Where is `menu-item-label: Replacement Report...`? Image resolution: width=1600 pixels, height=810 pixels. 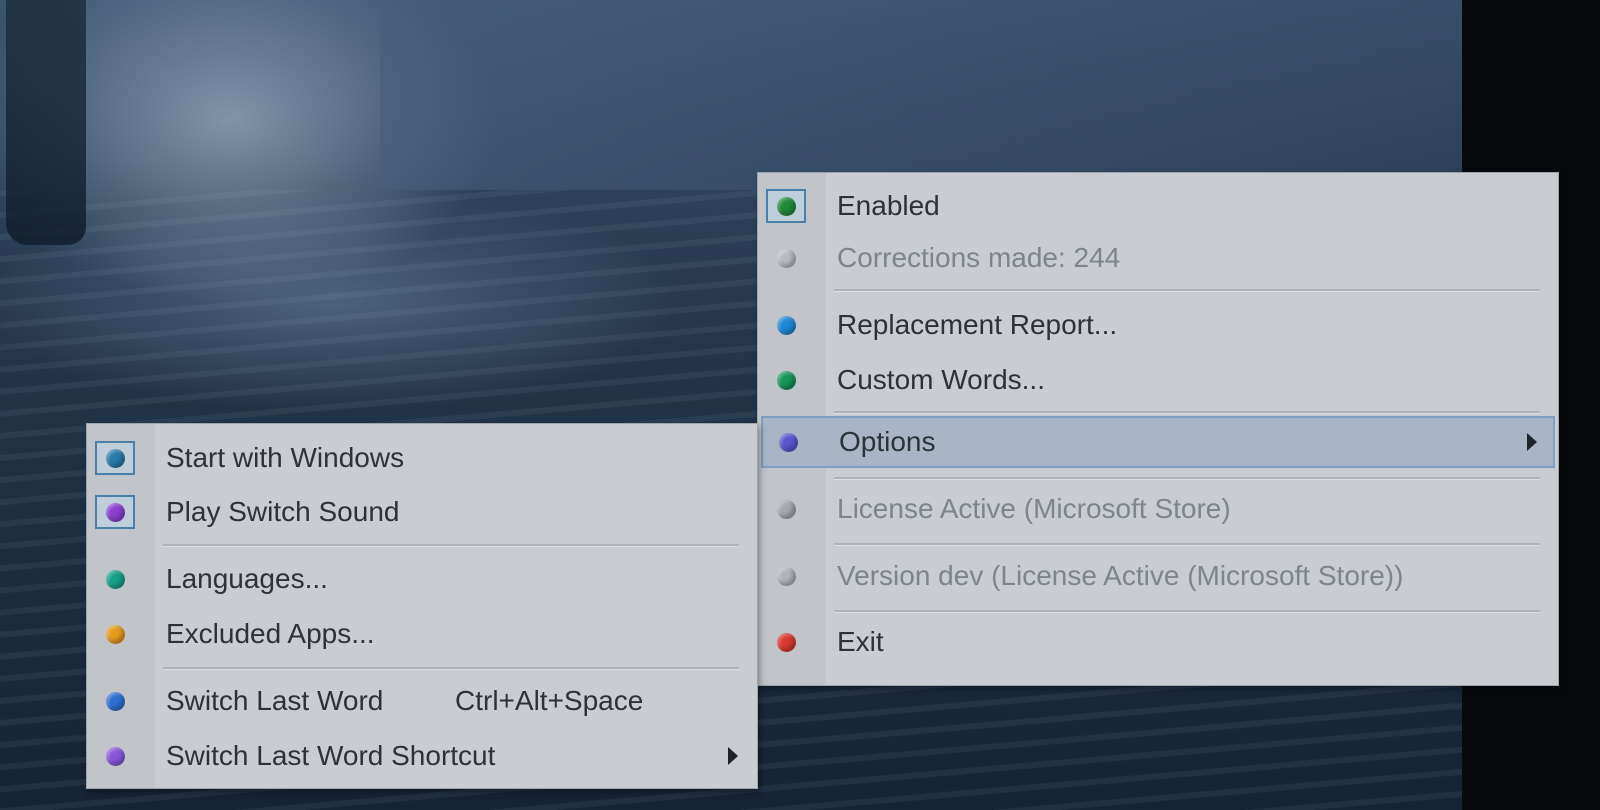
menu-item-label: Replacement Report... is located at coordinates (977, 324).